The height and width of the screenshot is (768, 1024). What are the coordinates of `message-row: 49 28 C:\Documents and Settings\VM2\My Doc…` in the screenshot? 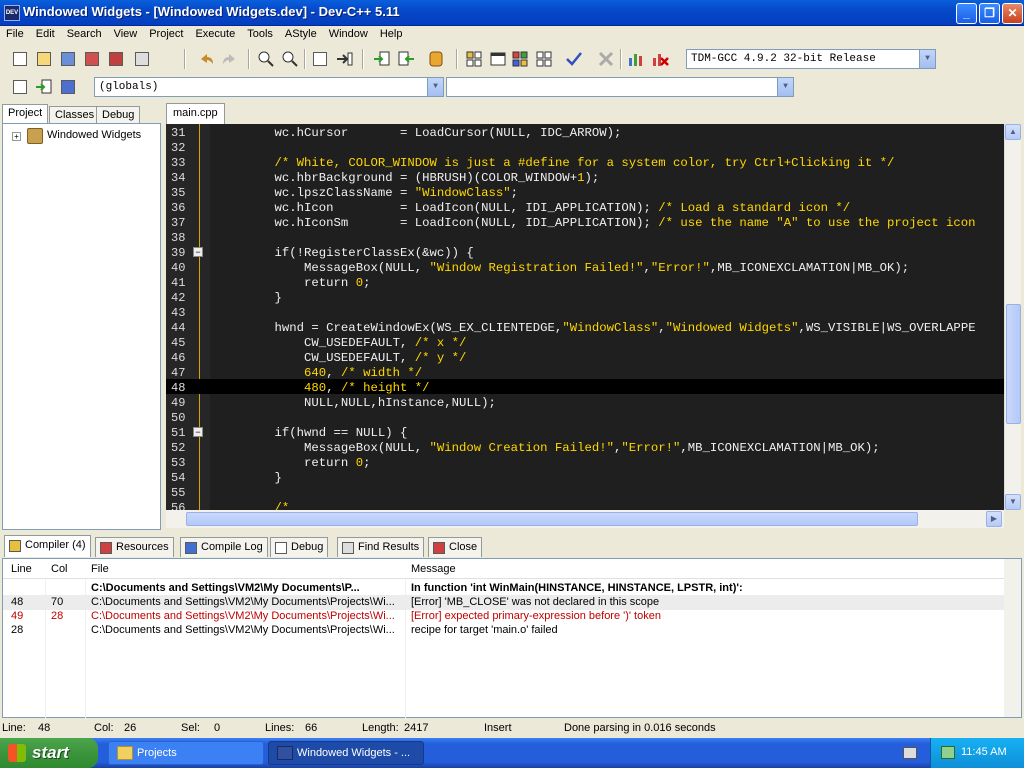 It's located at (504, 616).